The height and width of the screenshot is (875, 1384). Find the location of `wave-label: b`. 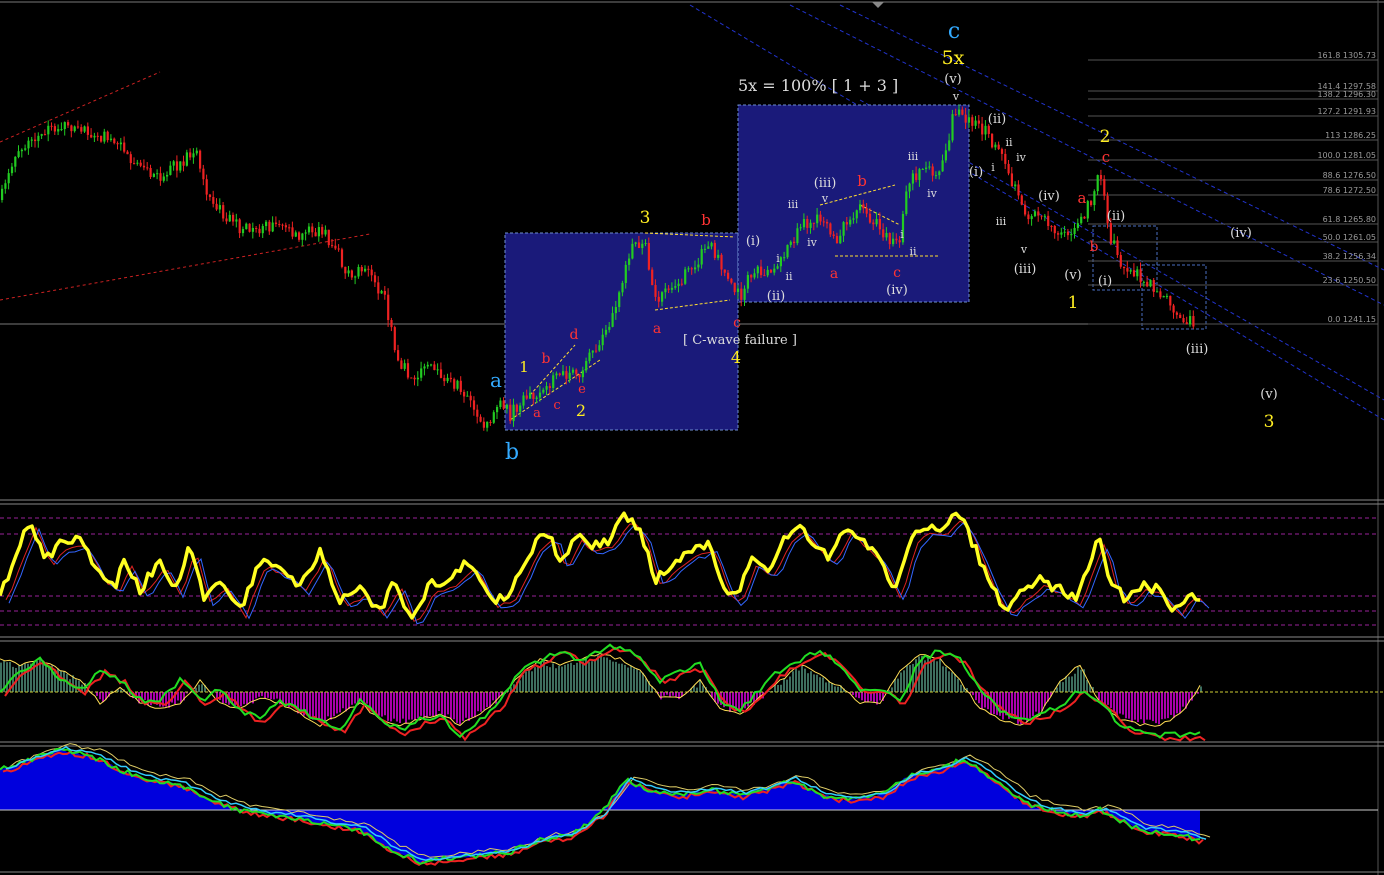

wave-label: b is located at coordinates (1094, 247).